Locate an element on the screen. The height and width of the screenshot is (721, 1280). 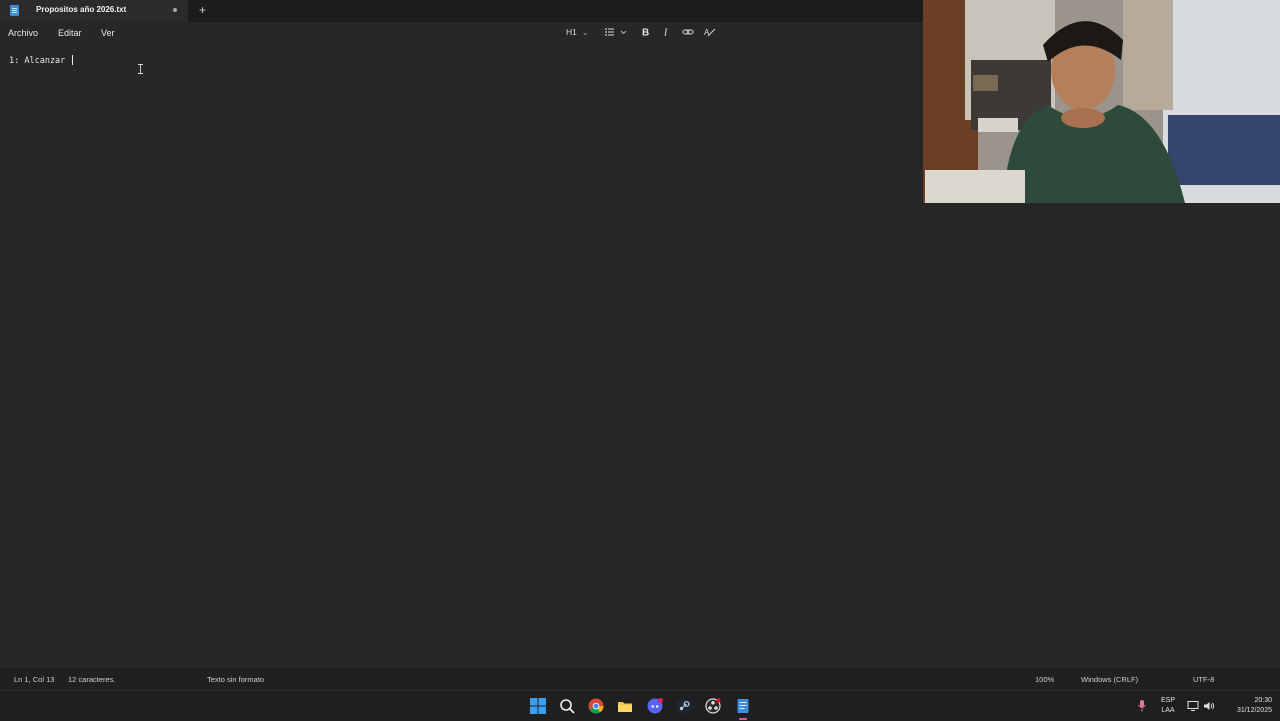
notepad-icon is located at coordinates (743, 706).